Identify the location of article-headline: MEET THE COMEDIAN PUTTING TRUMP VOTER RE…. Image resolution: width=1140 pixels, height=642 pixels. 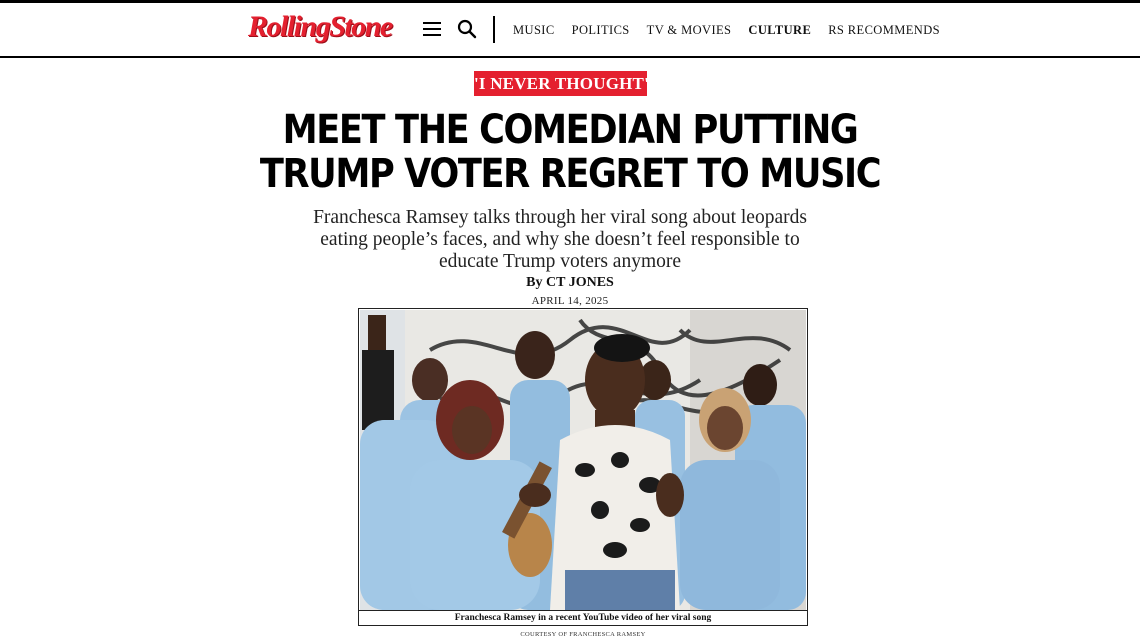
(570, 152).